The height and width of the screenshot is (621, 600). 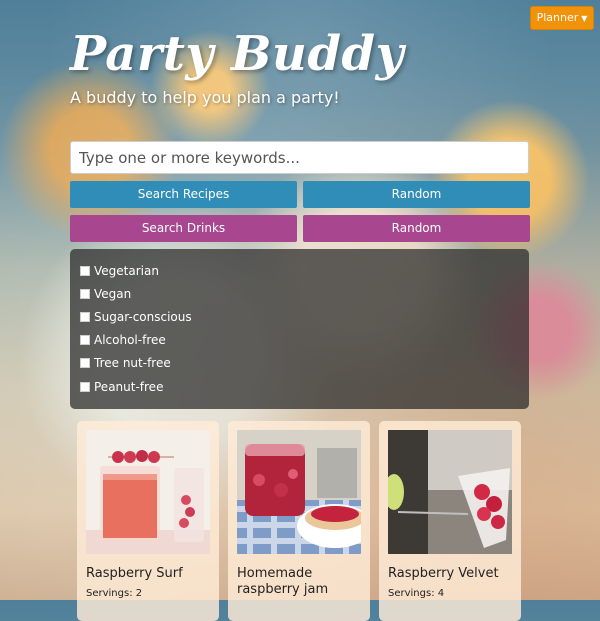 I want to click on filter-label: Vegan, so click(x=113, y=293).